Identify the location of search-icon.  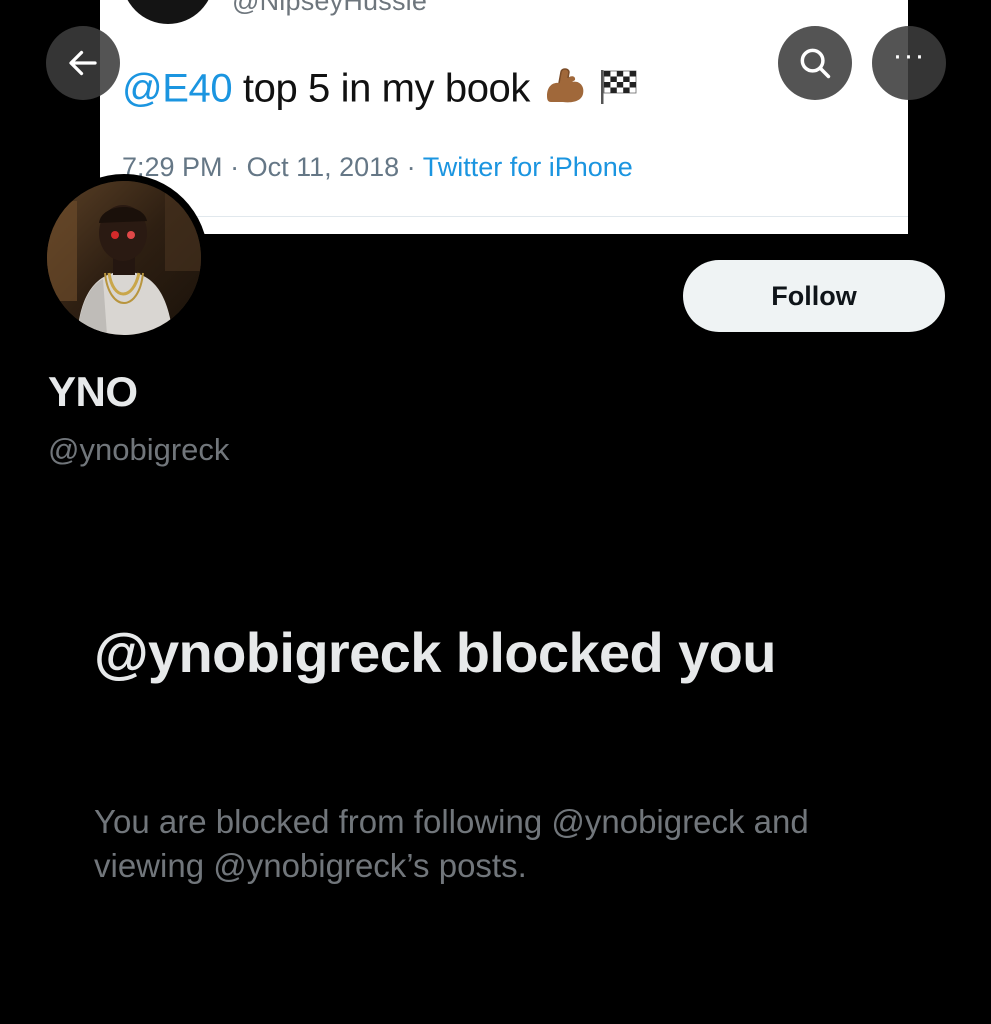
(815, 63).